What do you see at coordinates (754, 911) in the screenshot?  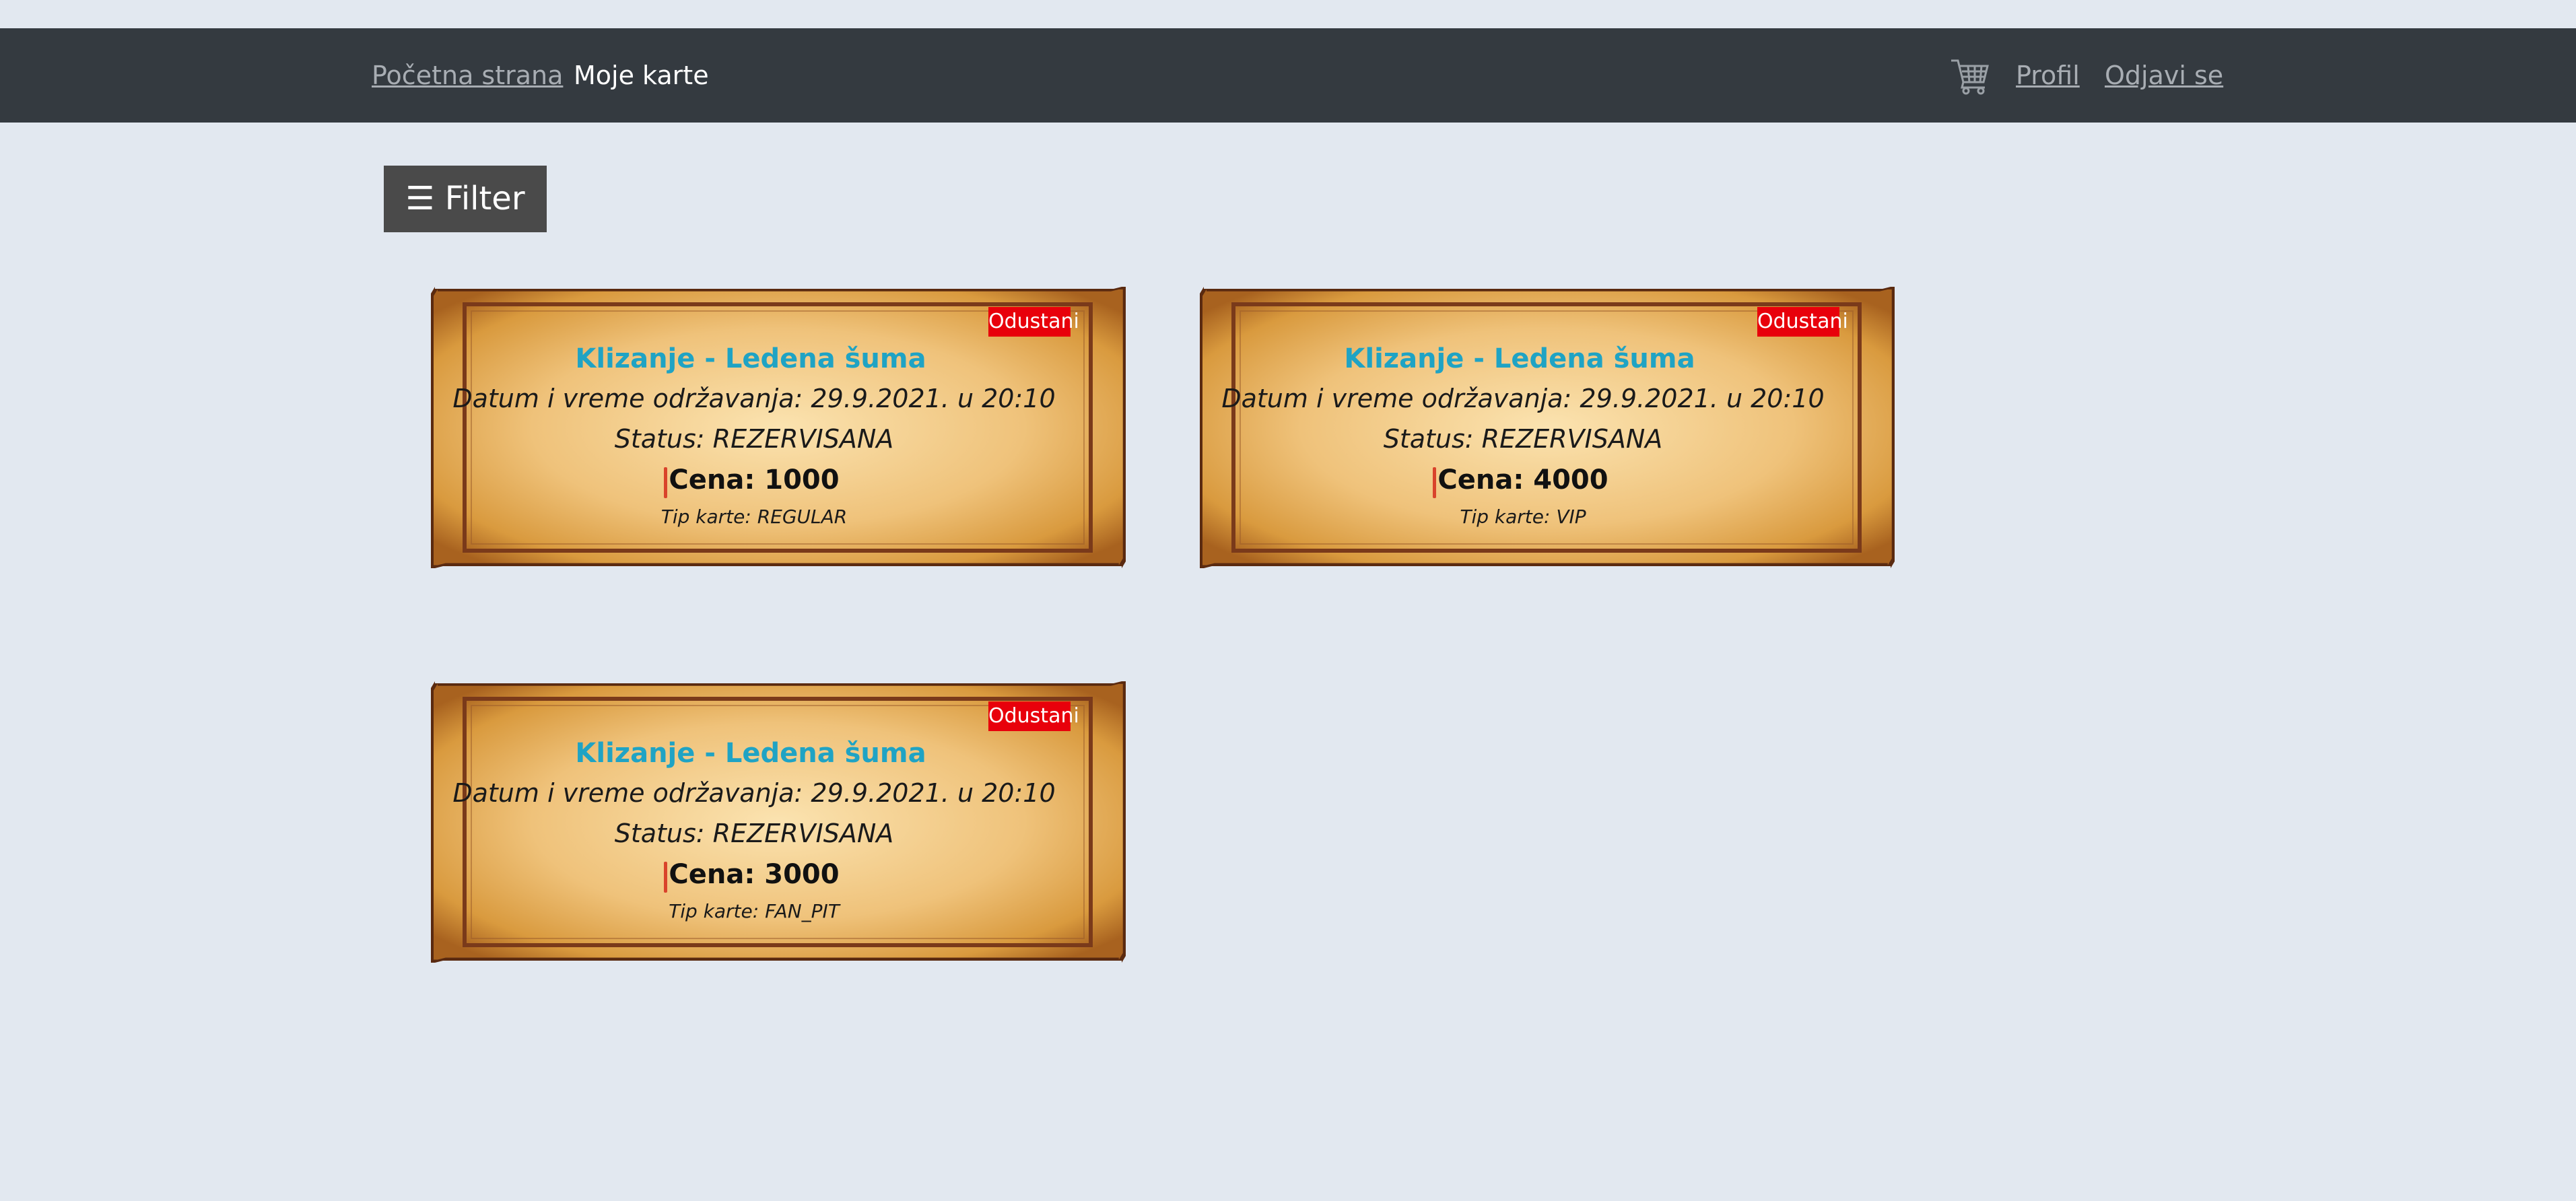 I see `ticket-type: Tip karte: FAN_PIT` at bounding box center [754, 911].